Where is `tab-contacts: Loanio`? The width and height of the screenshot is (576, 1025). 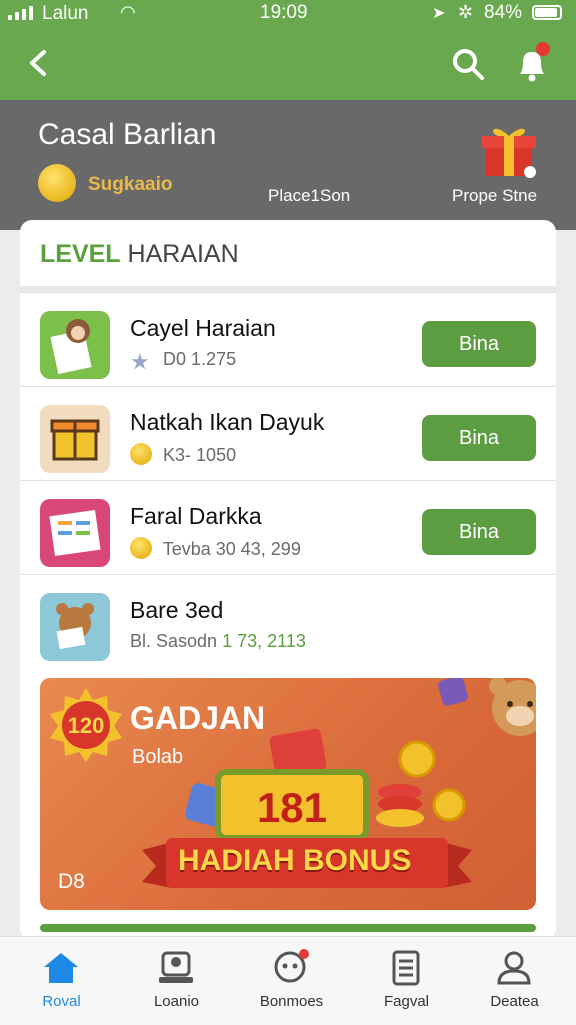 tab-contacts: Loanio is located at coordinates (176, 981).